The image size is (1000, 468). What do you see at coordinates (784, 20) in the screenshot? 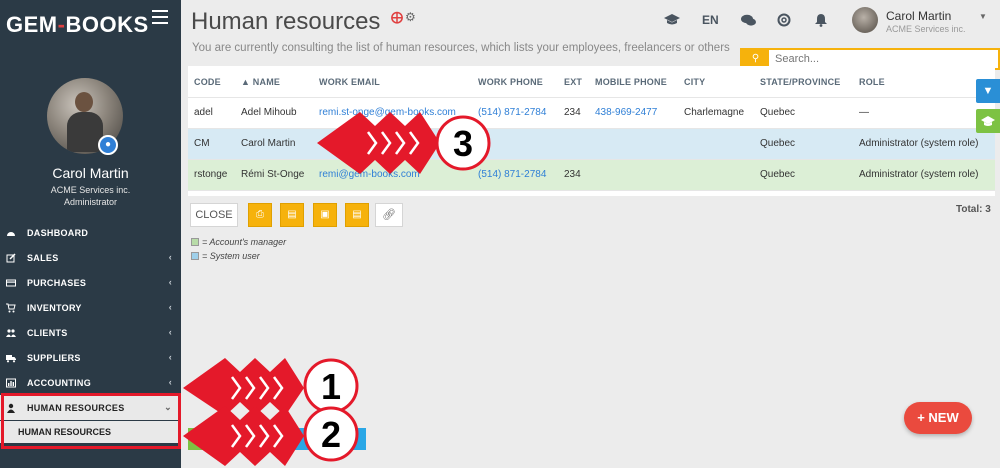
I see `lifebuoy-icon` at bounding box center [784, 20].